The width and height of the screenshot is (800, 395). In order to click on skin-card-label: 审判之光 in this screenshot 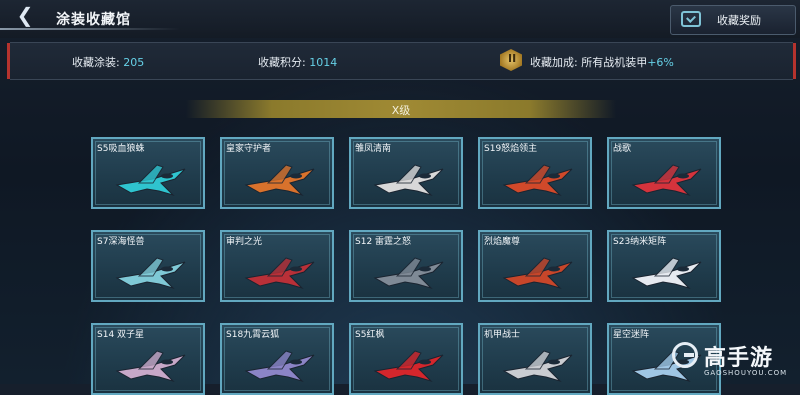, I will do `click(244, 242)`.